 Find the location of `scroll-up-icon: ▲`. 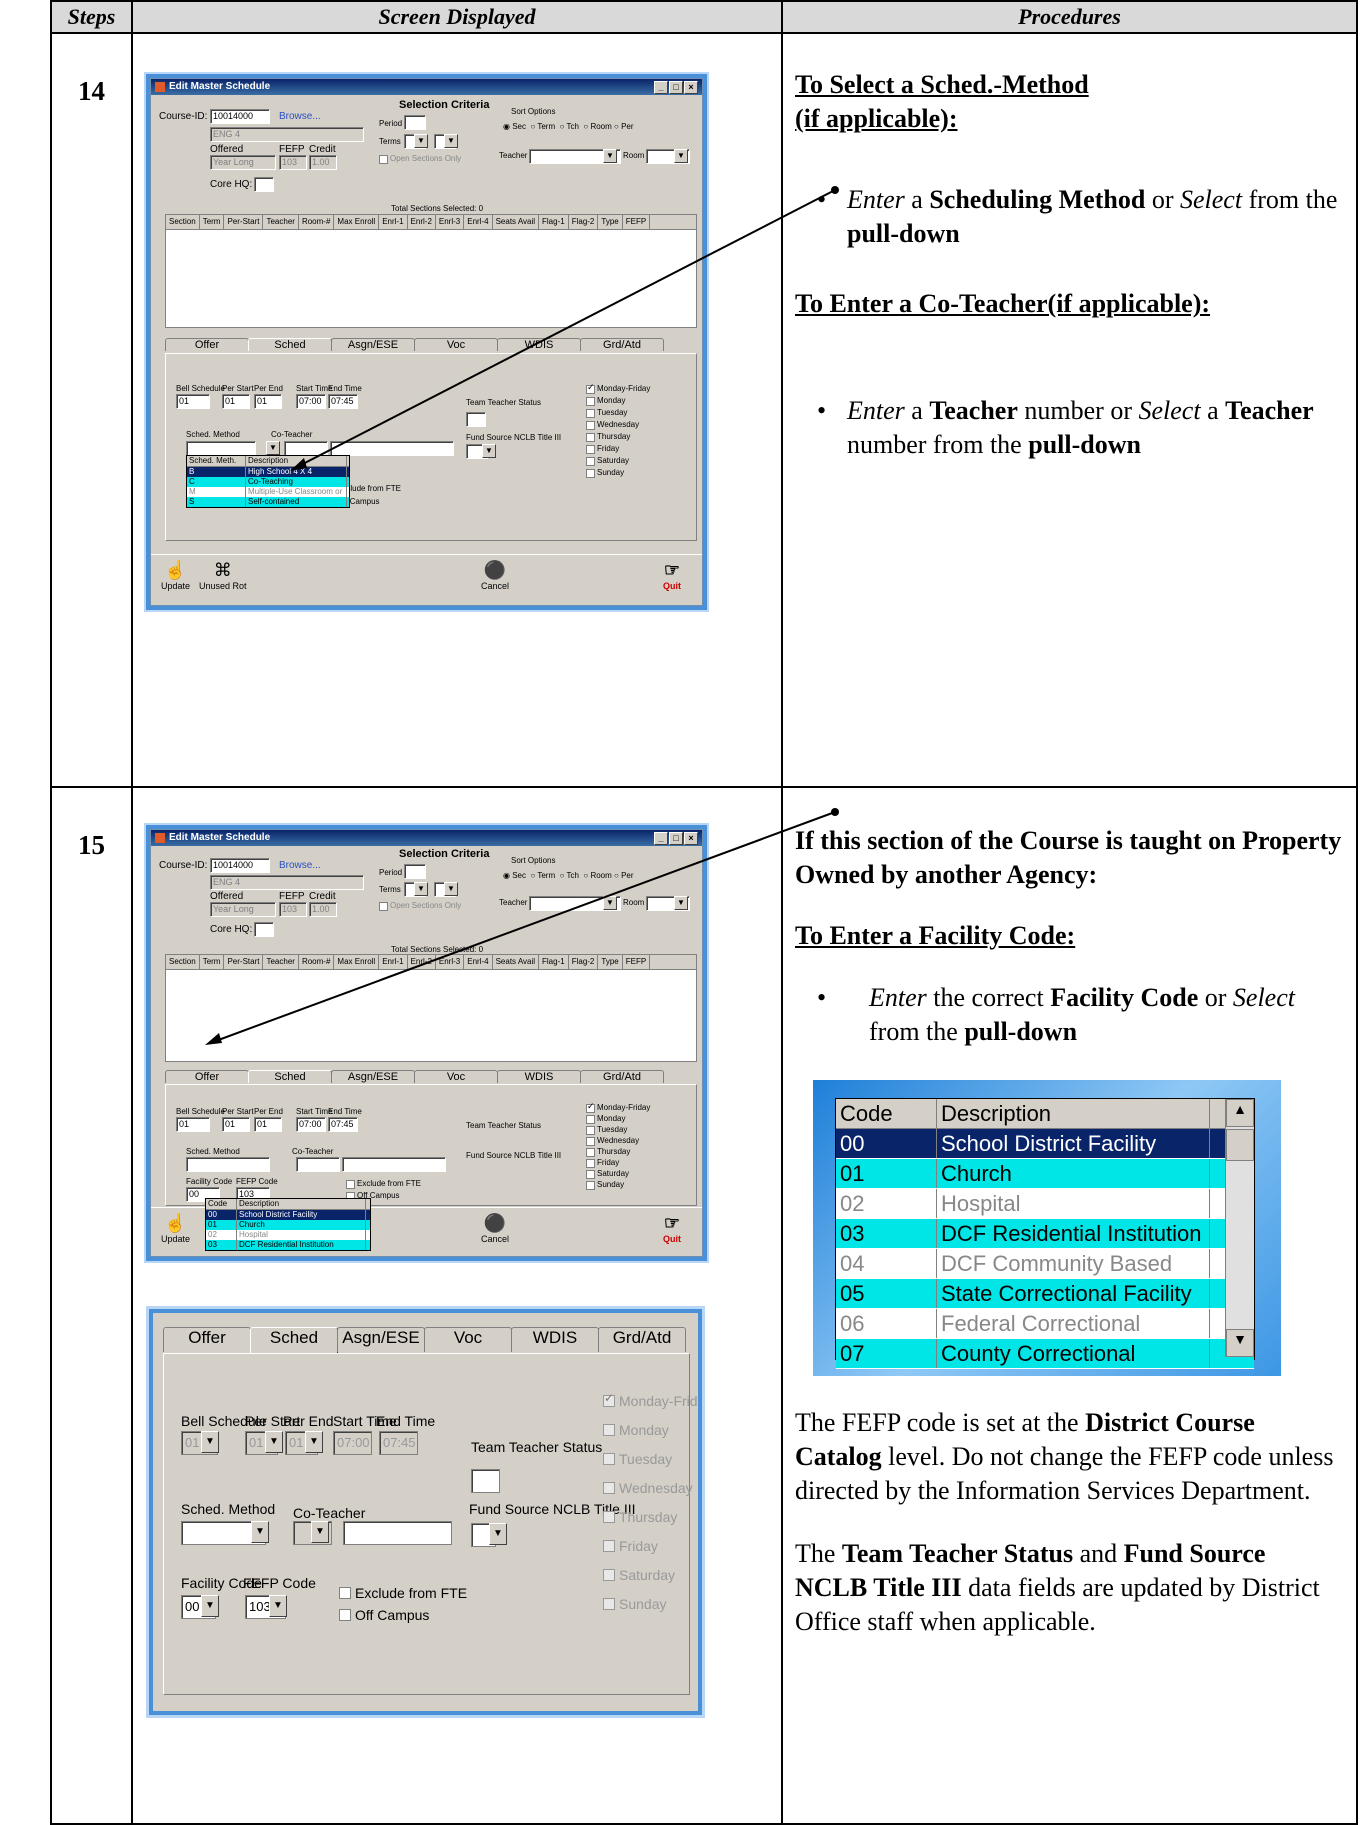

scroll-up-icon: ▲ is located at coordinates (1240, 1112).